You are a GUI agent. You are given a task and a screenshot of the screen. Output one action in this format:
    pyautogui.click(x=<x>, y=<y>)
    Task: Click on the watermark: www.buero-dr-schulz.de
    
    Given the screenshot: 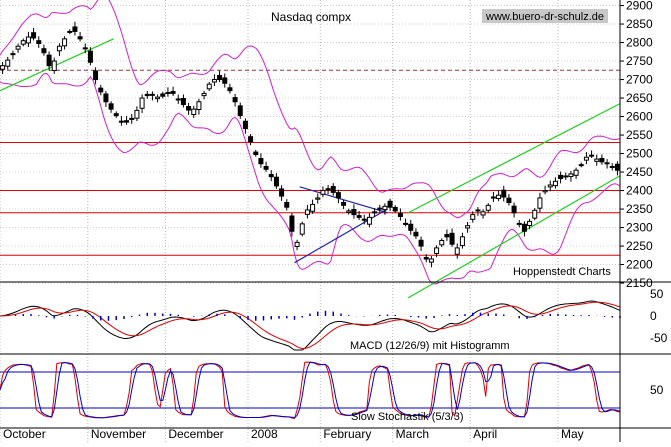 What is the action you would take?
    pyautogui.click(x=544, y=17)
    